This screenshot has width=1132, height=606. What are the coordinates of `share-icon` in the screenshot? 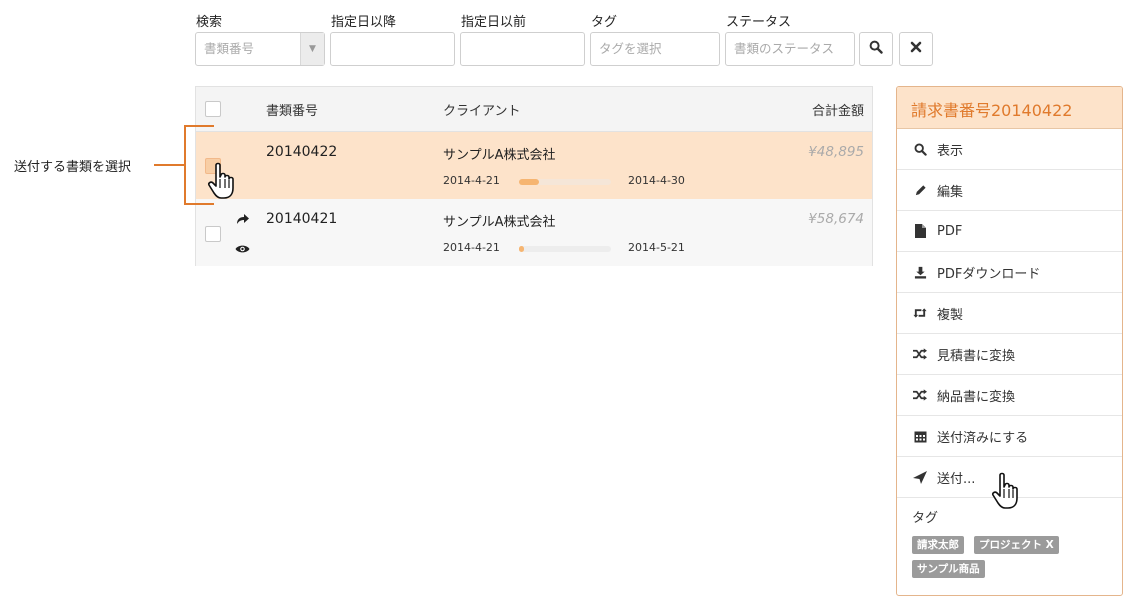 It's located at (243, 221).